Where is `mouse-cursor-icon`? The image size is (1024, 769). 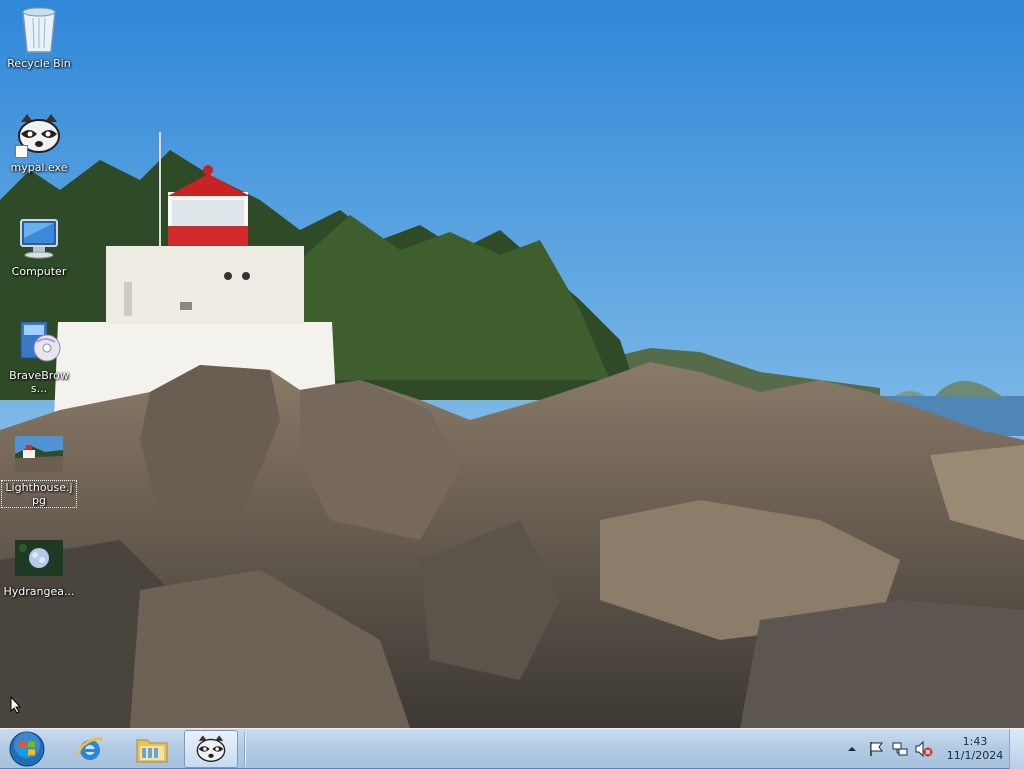
mouse-cursor-icon is located at coordinates (16, 705).